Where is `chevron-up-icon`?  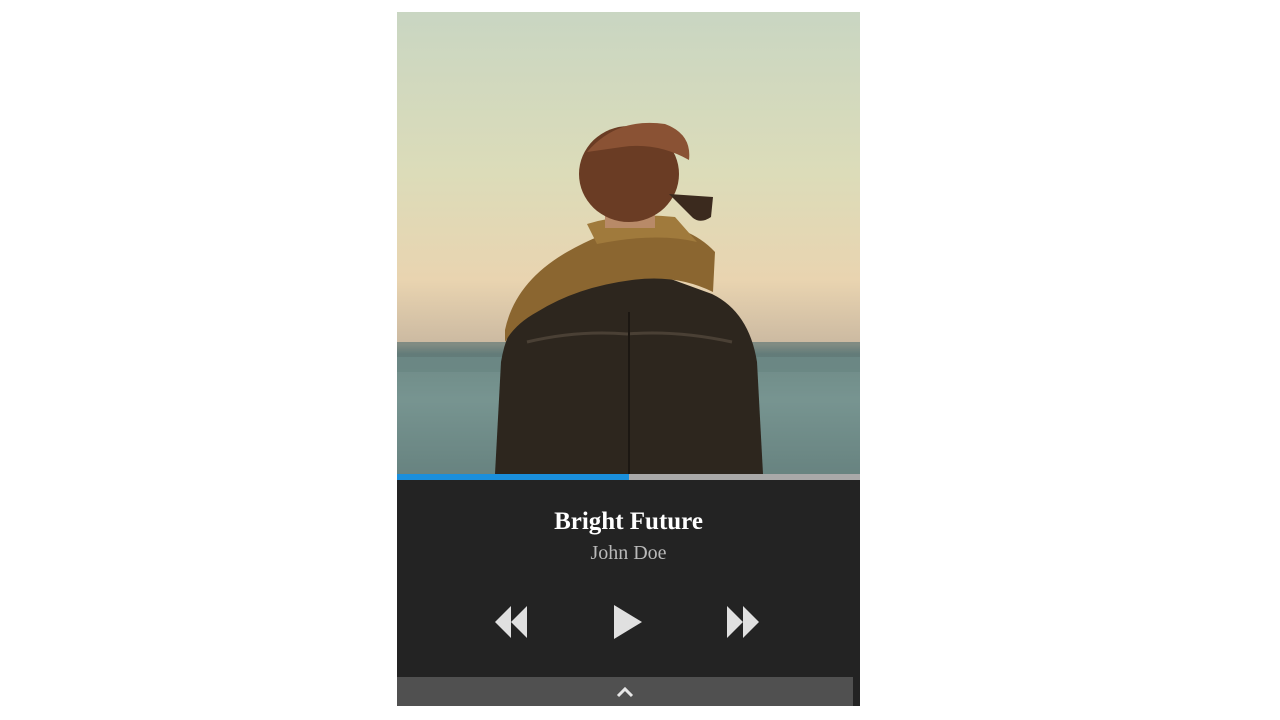
chevron-up-icon is located at coordinates (625, 692).